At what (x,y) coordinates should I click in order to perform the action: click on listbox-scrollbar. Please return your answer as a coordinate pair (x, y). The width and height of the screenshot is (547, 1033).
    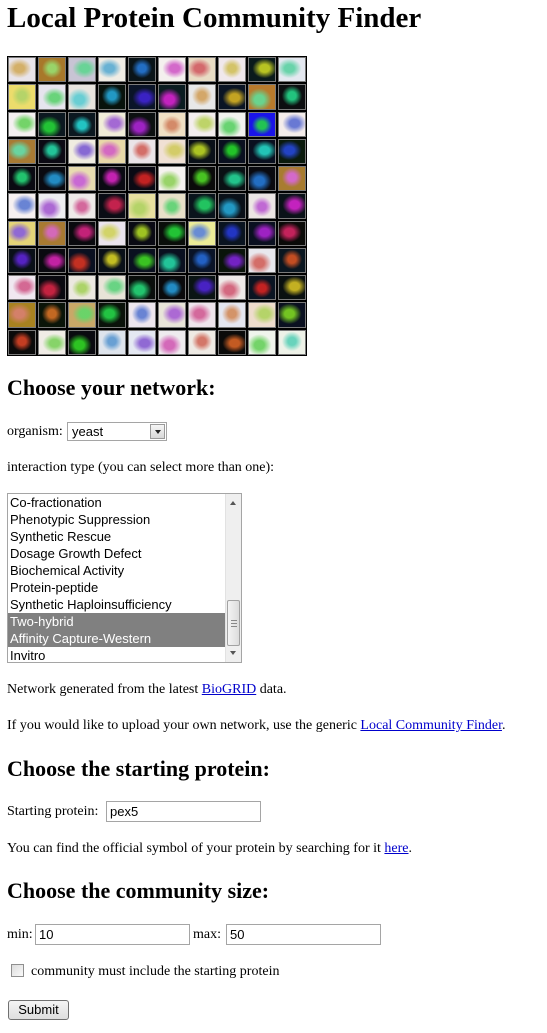
    Looking at the image, I should click on (233, 578).